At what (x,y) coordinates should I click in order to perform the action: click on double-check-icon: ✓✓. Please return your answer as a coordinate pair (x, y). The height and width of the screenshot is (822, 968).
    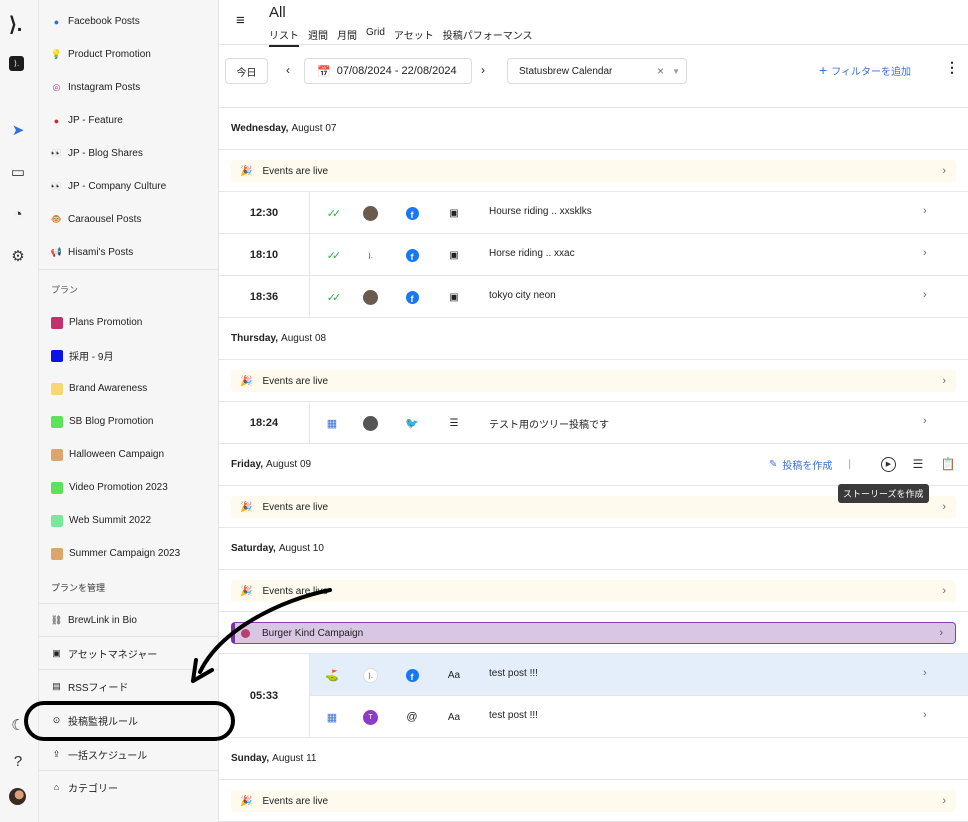
    Looking at the image, I should click on (333, 297).